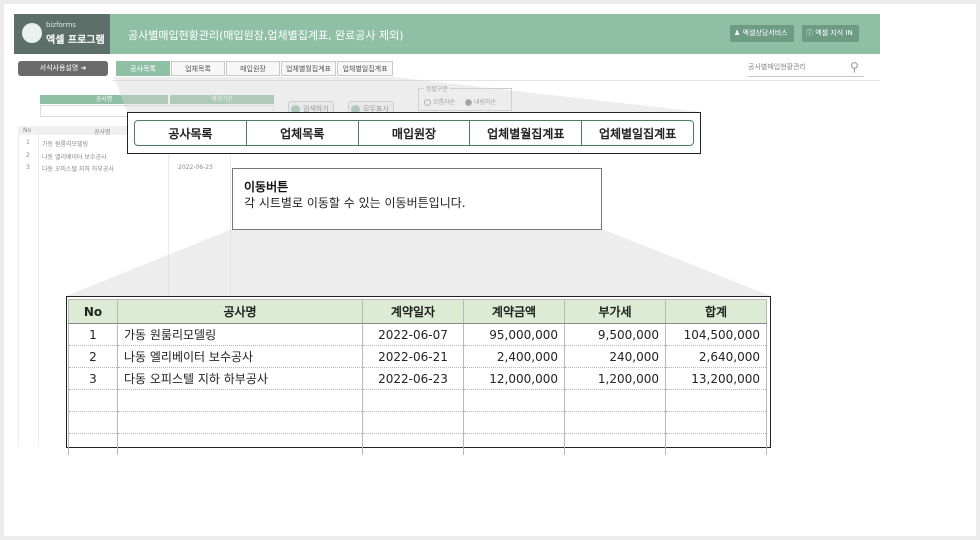 This screenshot has width=980, height=540. What do you see at coordinates (413, 378) in the screenshot?
I see `cell-date: 2022-06-23` at bounding box center [413, 378].